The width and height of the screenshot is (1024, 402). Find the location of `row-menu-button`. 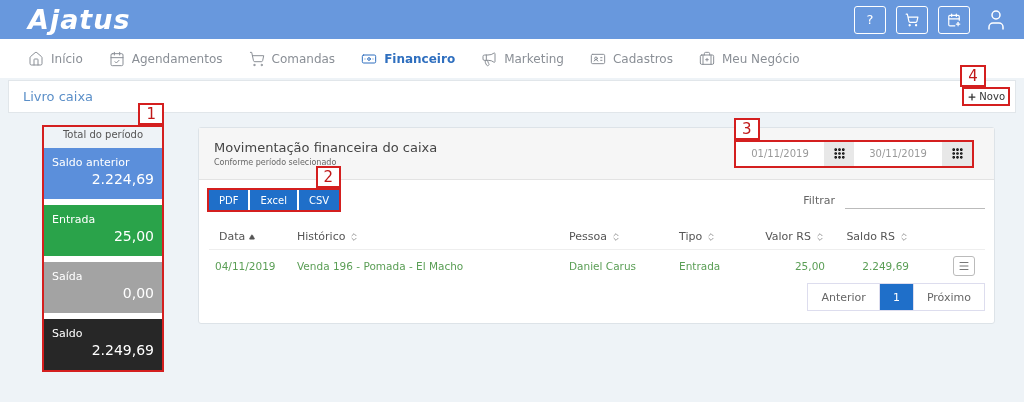

row-menu-button is located at coordinates (964, 265).